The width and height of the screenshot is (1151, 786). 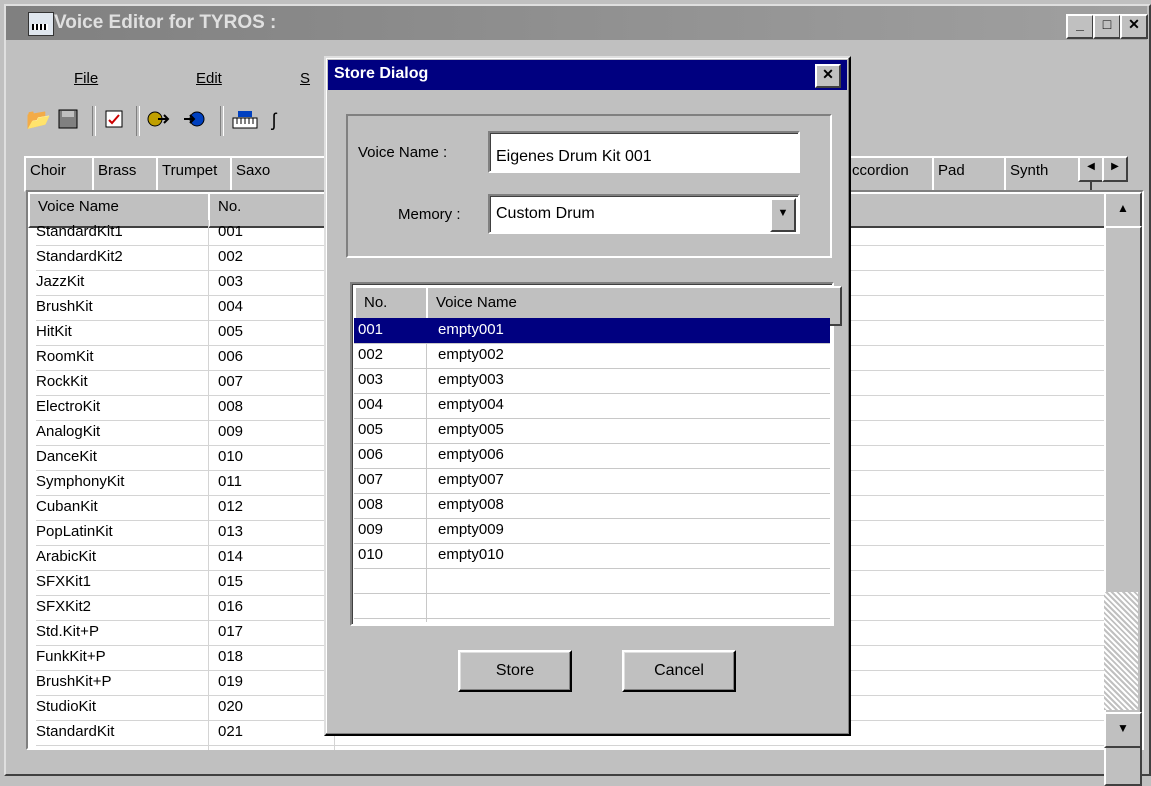 What do you see at coordinates (79, 231) in the screenshot?
I see `voice-name-cell: StandardKit1` at bounding box center [79, 231].